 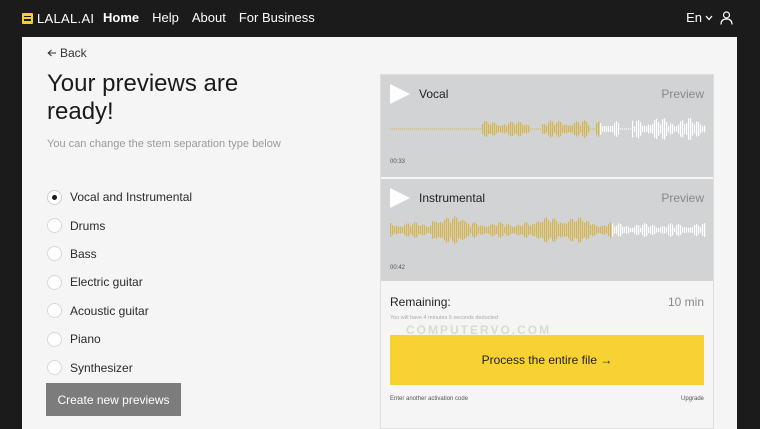 What do you see at coordinates (277, 17) in the screenshot?
I see `nav-for-business: For Business` at bounding box center [277, 17].